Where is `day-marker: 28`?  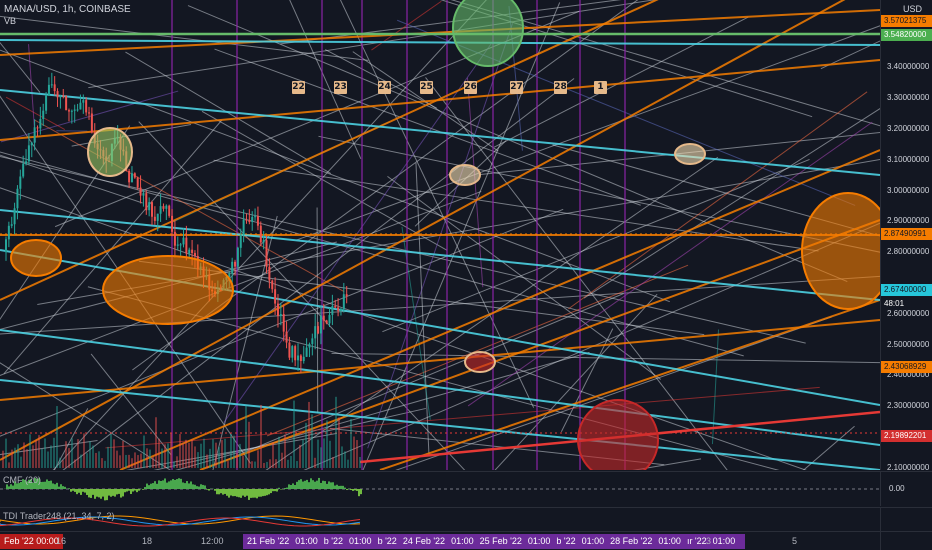
day-marker: 28 is located at coordinates (560, 87).